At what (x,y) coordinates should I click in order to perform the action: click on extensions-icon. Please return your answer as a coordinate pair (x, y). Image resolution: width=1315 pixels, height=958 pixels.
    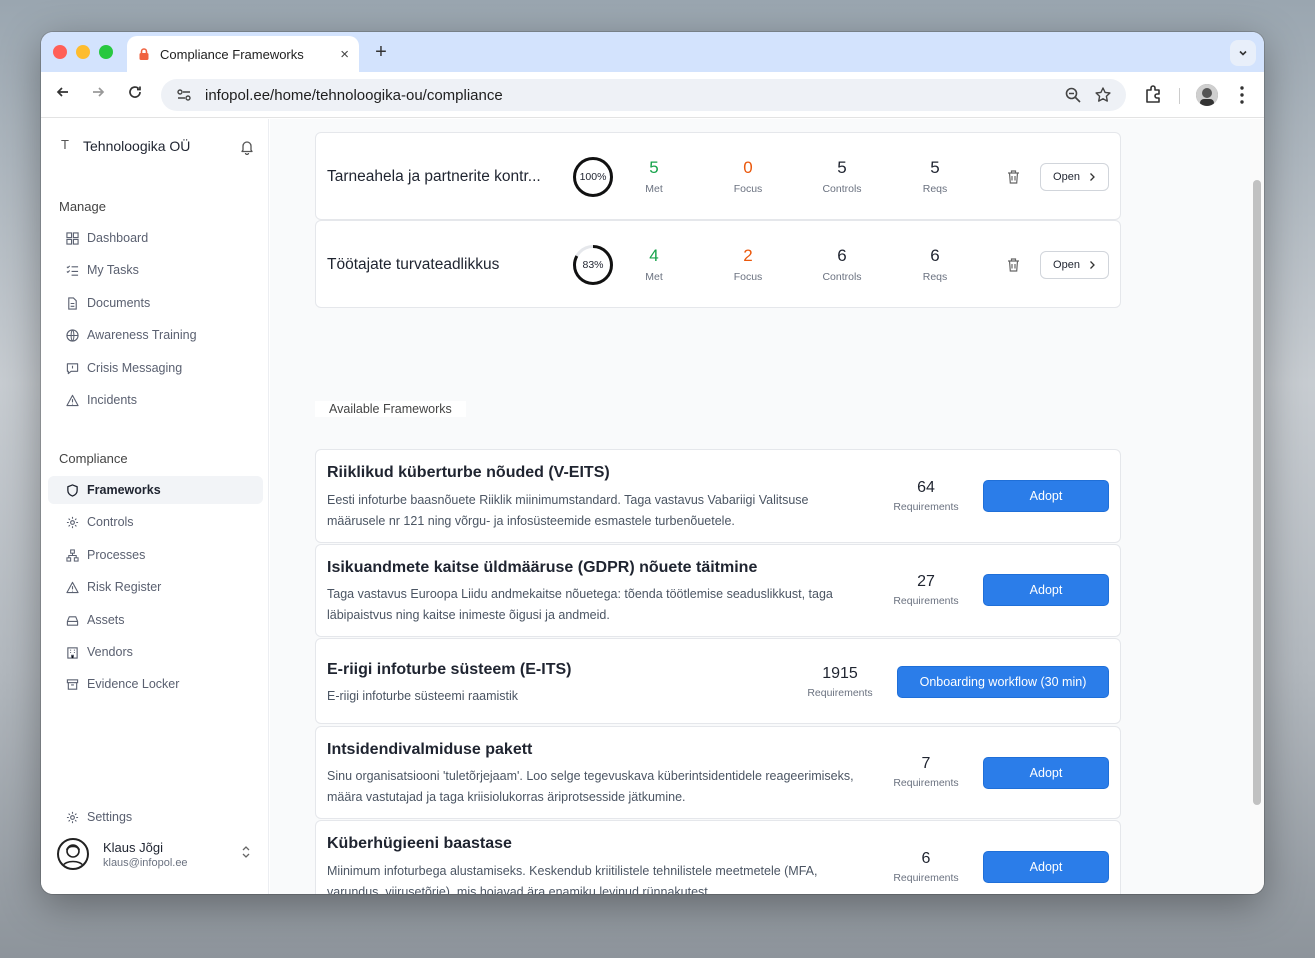
    Looking at the image, I should click on (1153, 95).